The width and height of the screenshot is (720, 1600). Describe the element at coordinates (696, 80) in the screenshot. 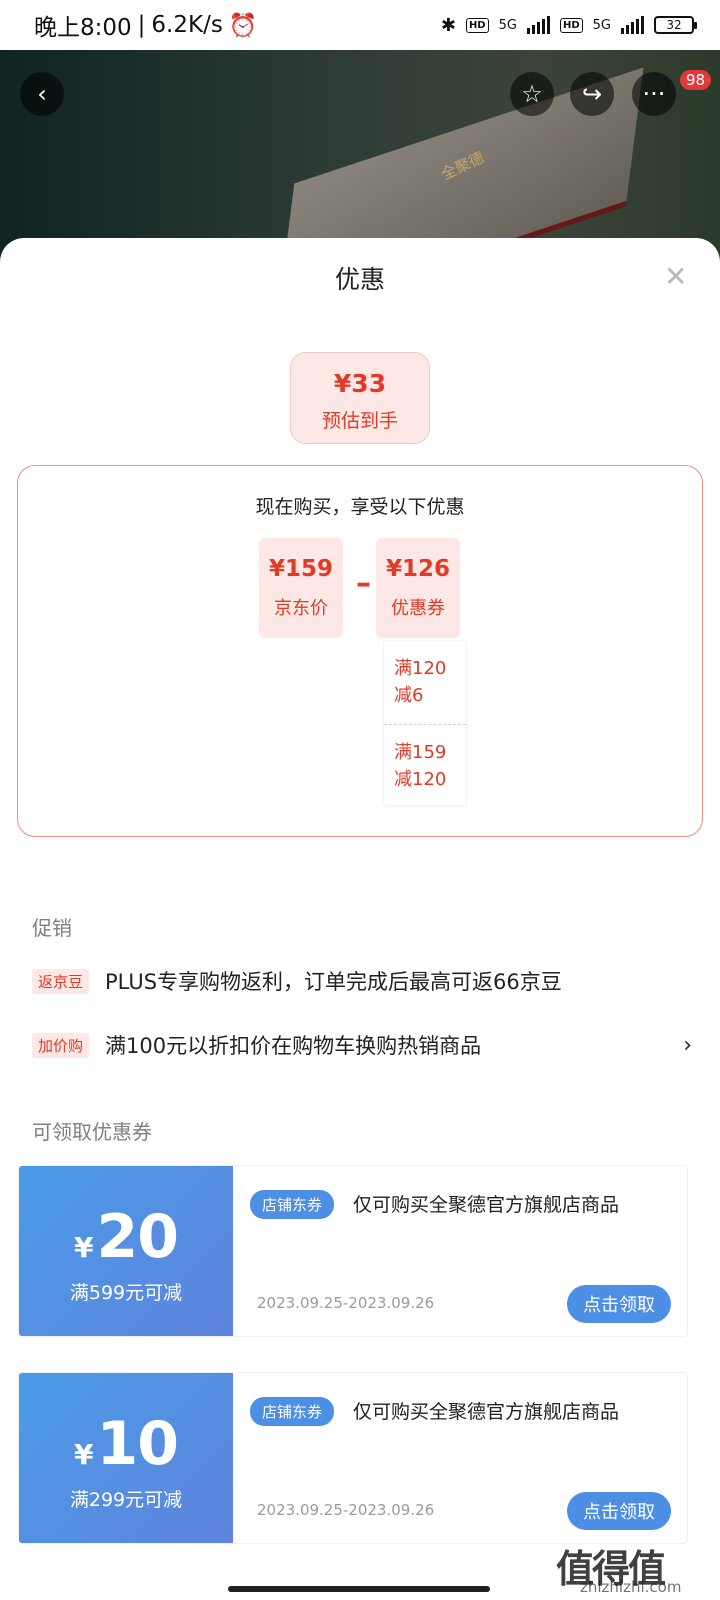

I see `notification-badge: 98` at that location.